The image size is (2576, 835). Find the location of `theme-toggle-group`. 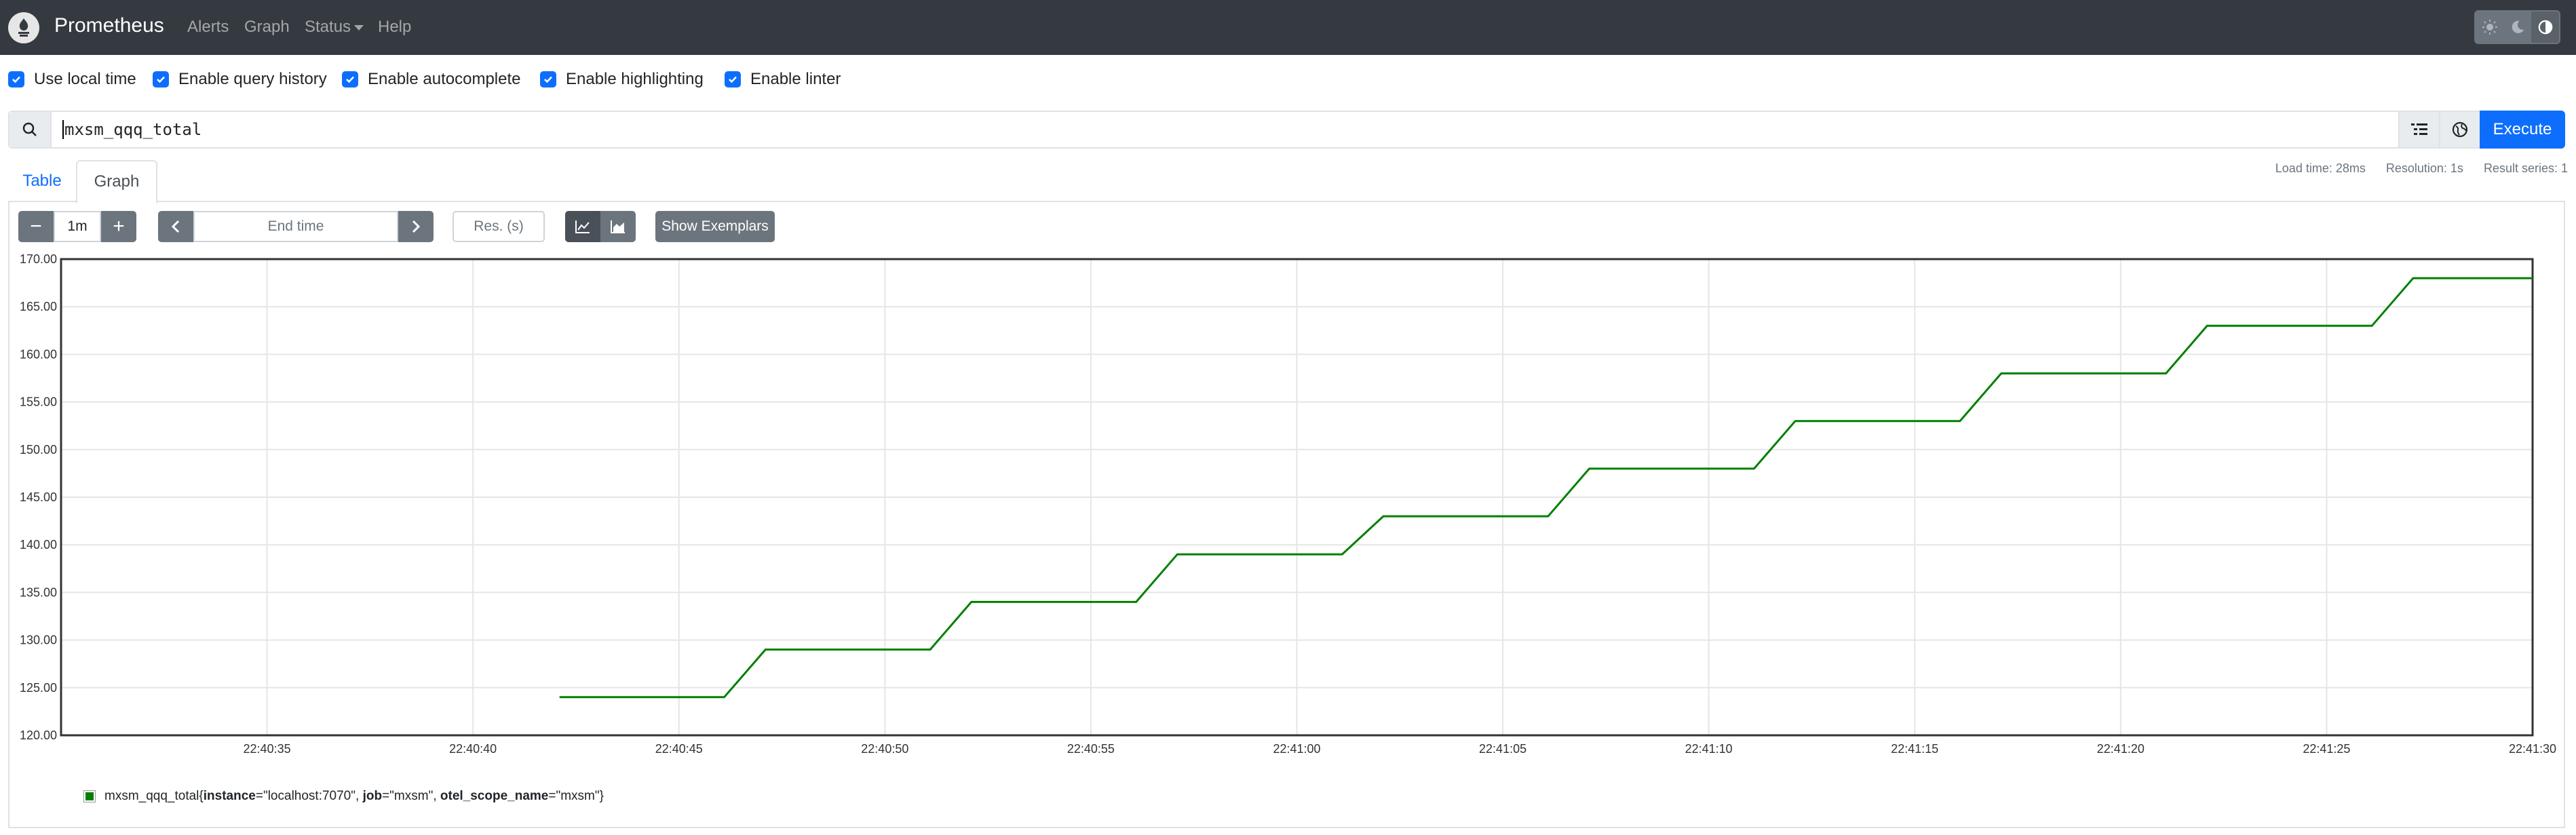

theme-toggle-group is located at coordinates (2517, 27).